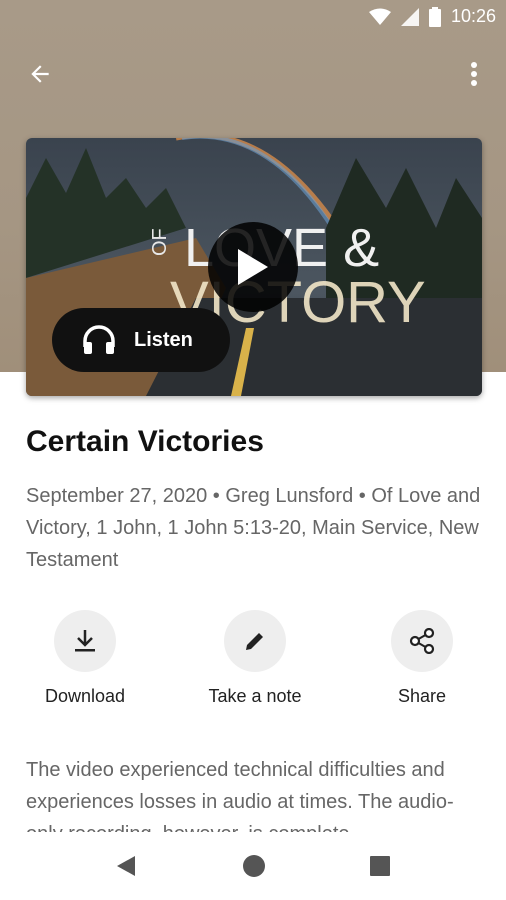 This screenshot has width=506, height=900. Describe the element at coordinates (379, 16) in the screenshot. I see `wifi-icon` at that location.